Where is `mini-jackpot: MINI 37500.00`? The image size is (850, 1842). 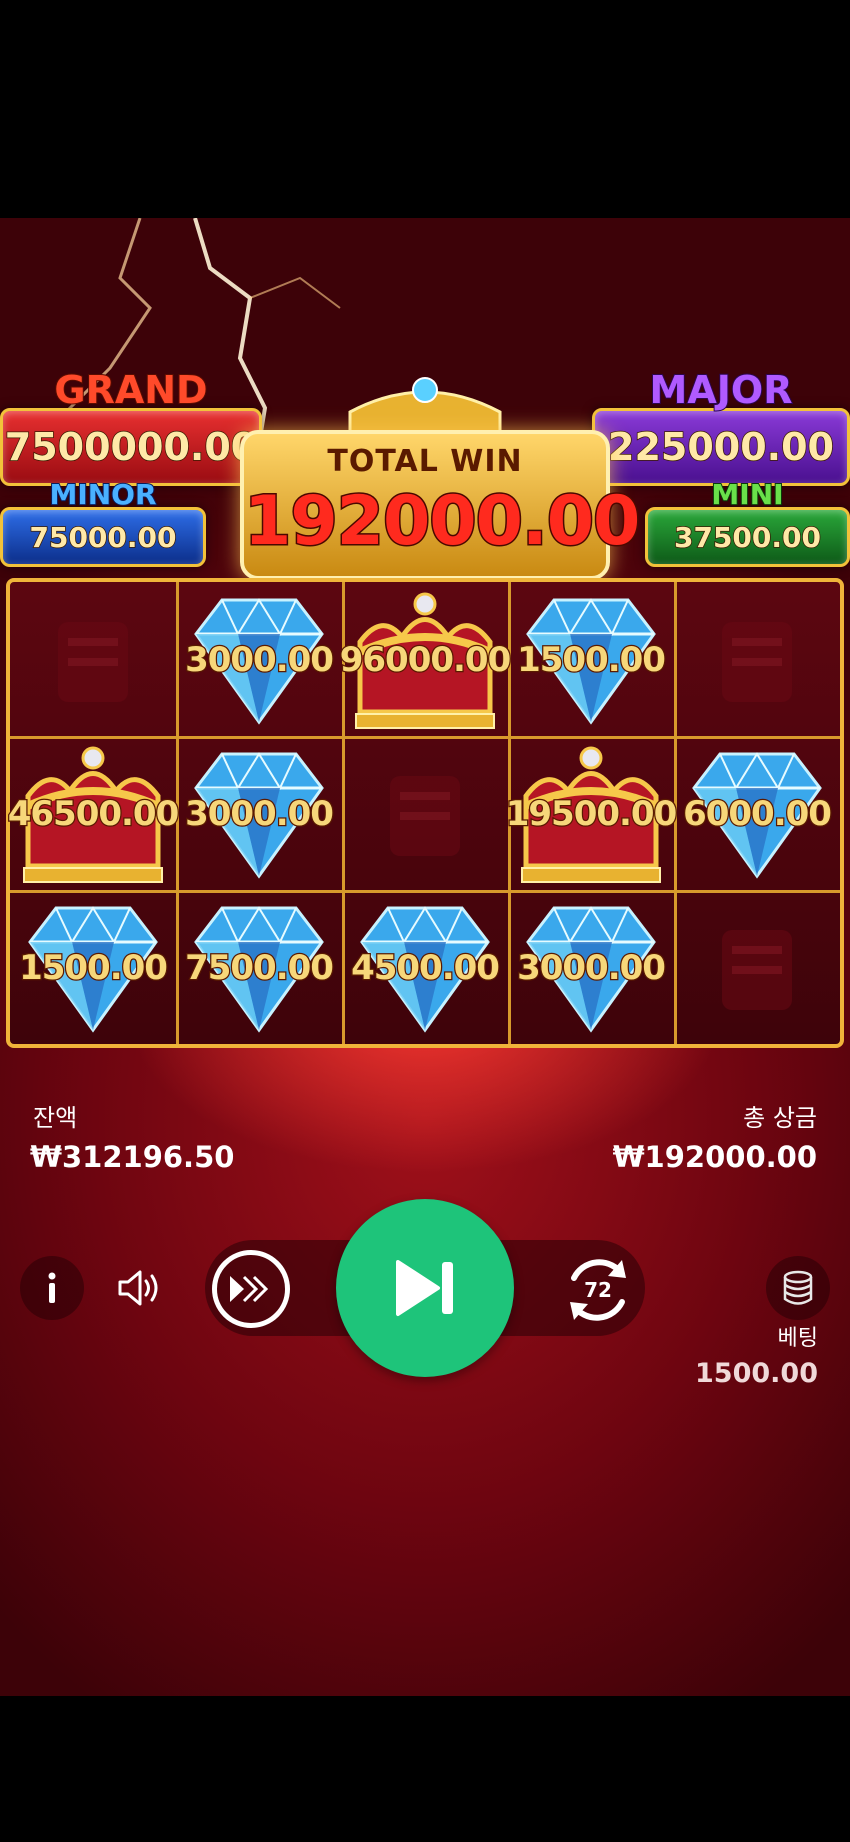 mini-jackpot: MINI 37500.00 is located at coordinates (747, 522).